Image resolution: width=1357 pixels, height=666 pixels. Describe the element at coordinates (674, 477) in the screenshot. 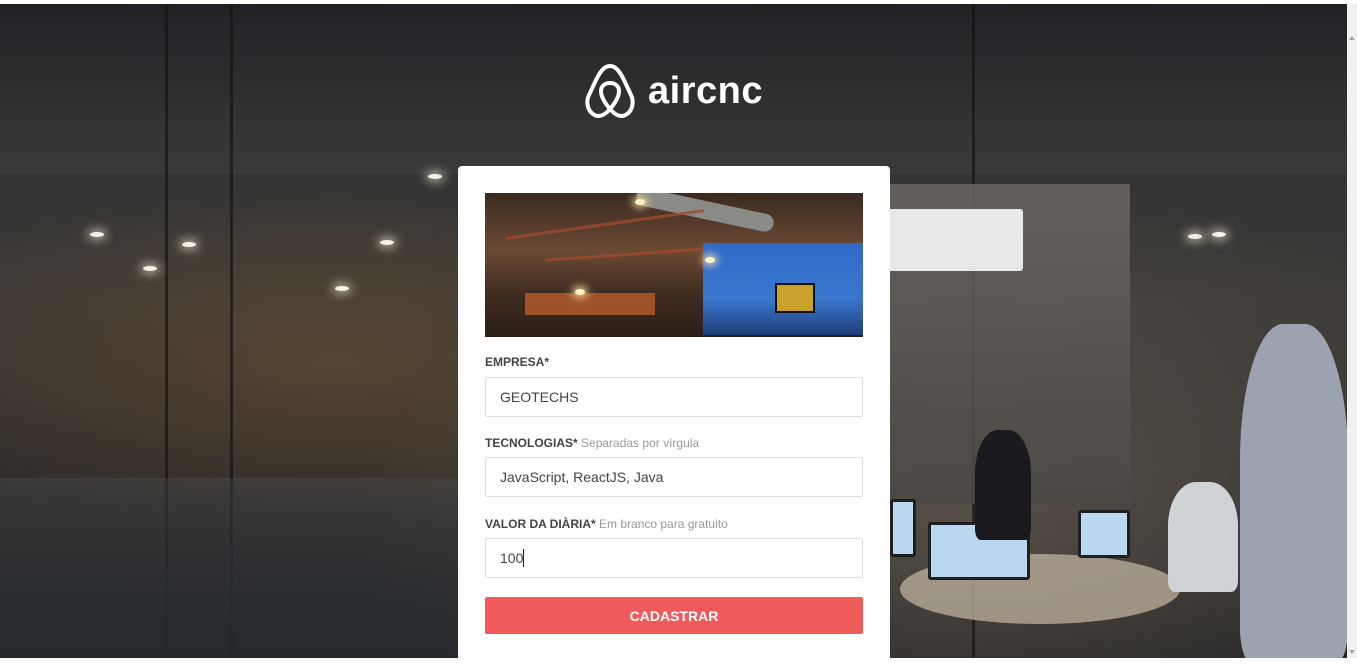

I see `tecnologias-input` at that location.